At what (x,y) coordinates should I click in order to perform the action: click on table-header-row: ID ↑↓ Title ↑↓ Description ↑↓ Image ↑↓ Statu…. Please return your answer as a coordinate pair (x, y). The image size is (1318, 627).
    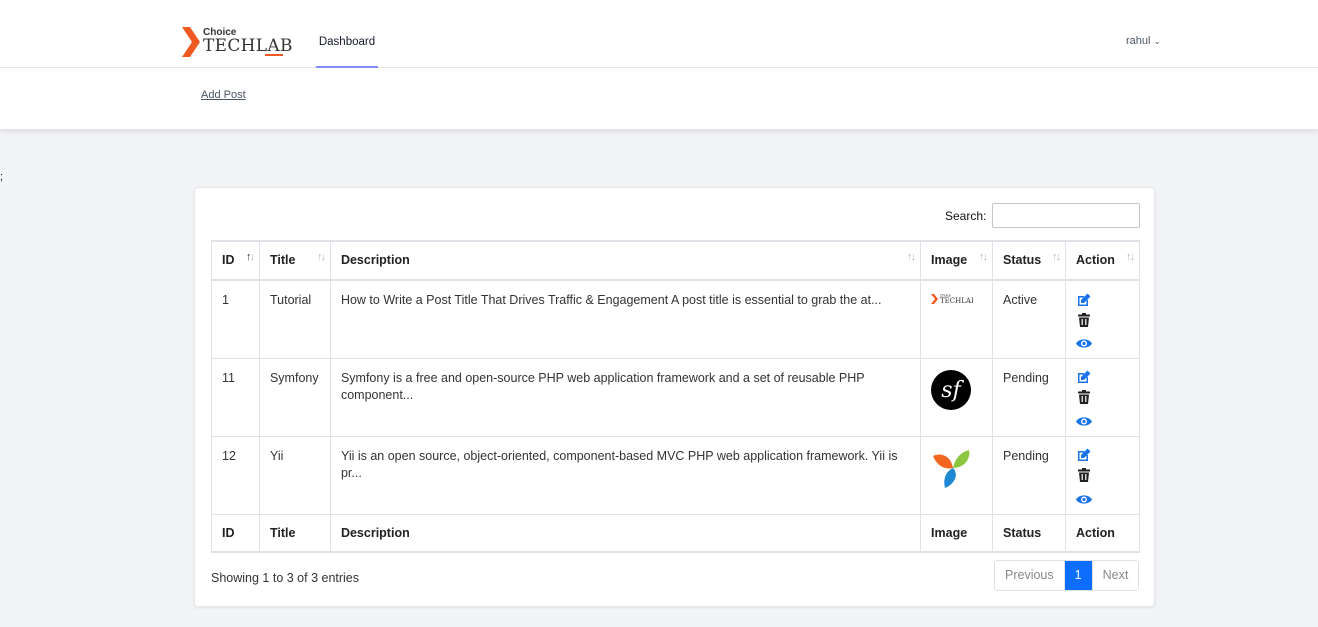
    Looking at the image, I should click on (676, 260).